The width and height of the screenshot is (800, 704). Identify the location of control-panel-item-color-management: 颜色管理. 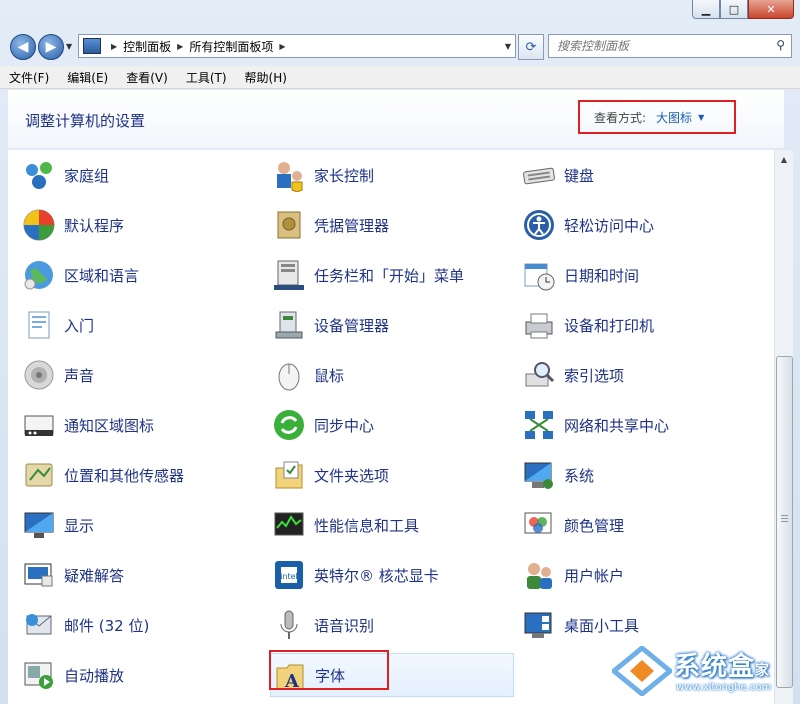
(642, 525).